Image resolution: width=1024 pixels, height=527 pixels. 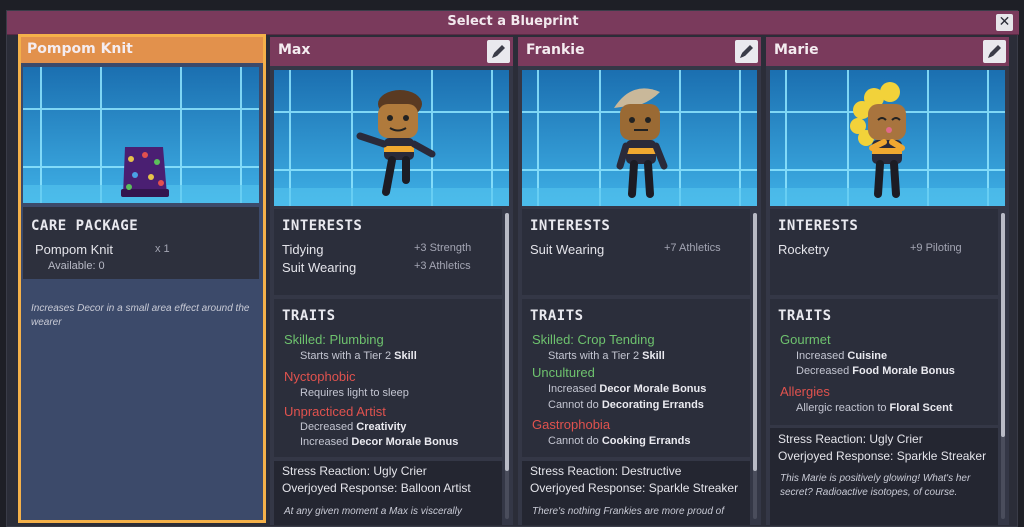 I want to click on trait-description: Increased Cuisine, so click(x=842, y=356).